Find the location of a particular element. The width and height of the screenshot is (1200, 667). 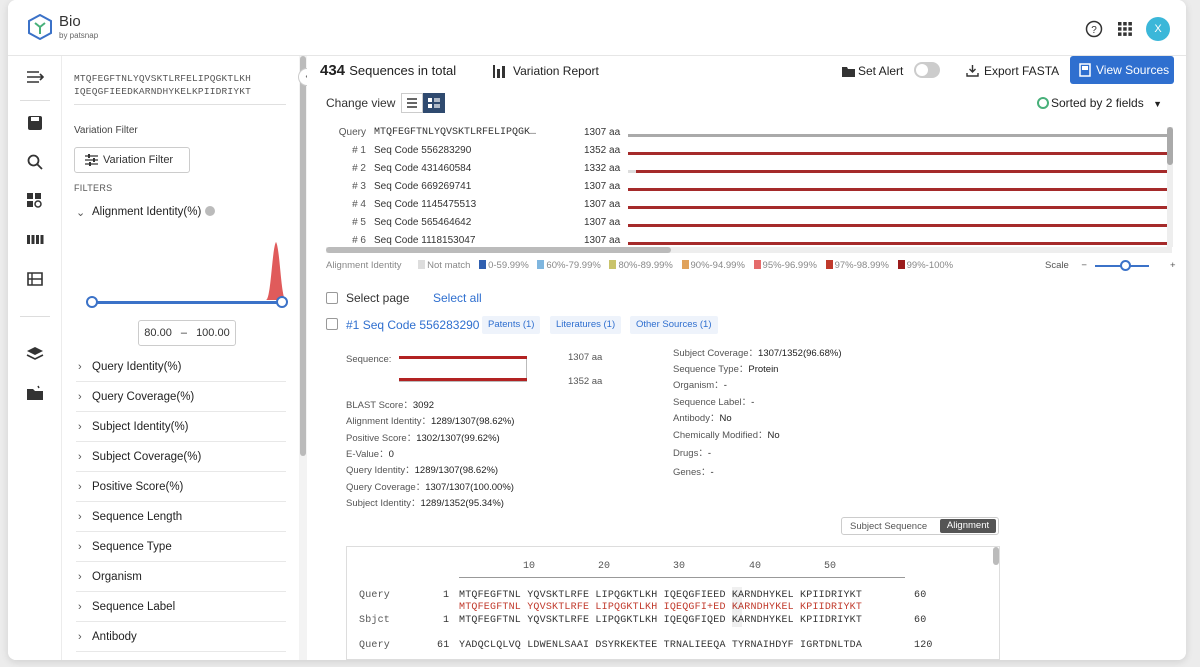

detail-view-button is located at coordinates (434, 103).